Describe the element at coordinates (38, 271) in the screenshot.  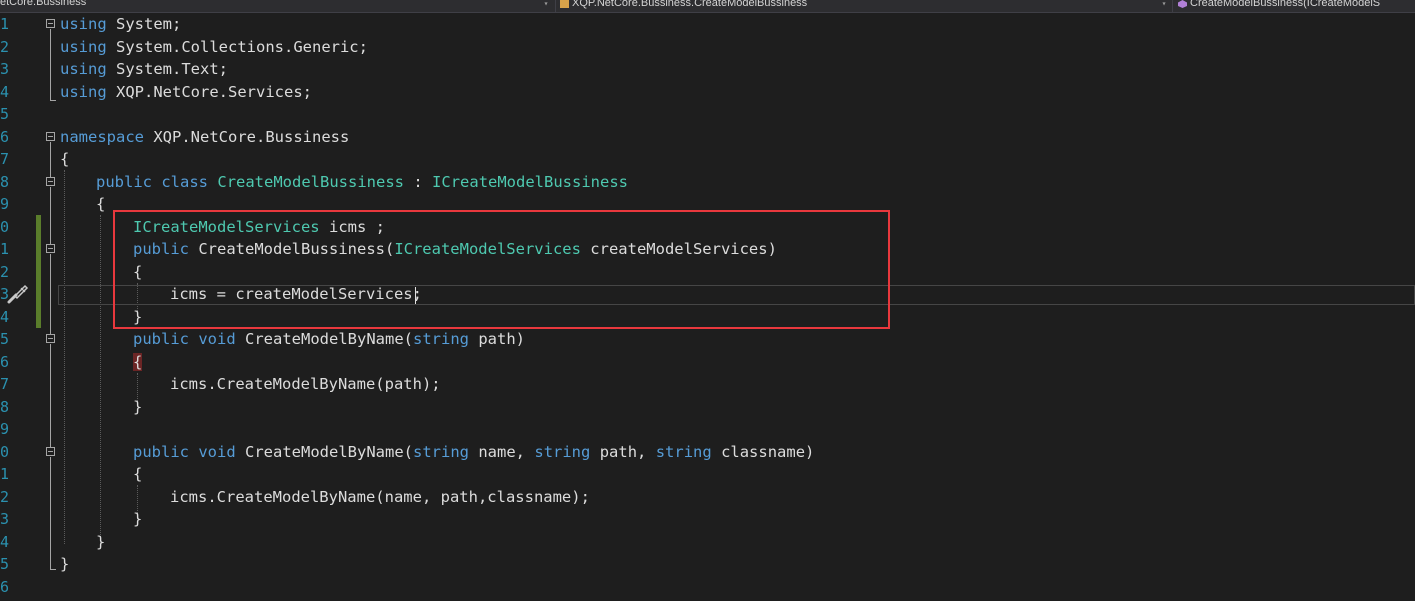
I see `change-indicator-bar` at that location.